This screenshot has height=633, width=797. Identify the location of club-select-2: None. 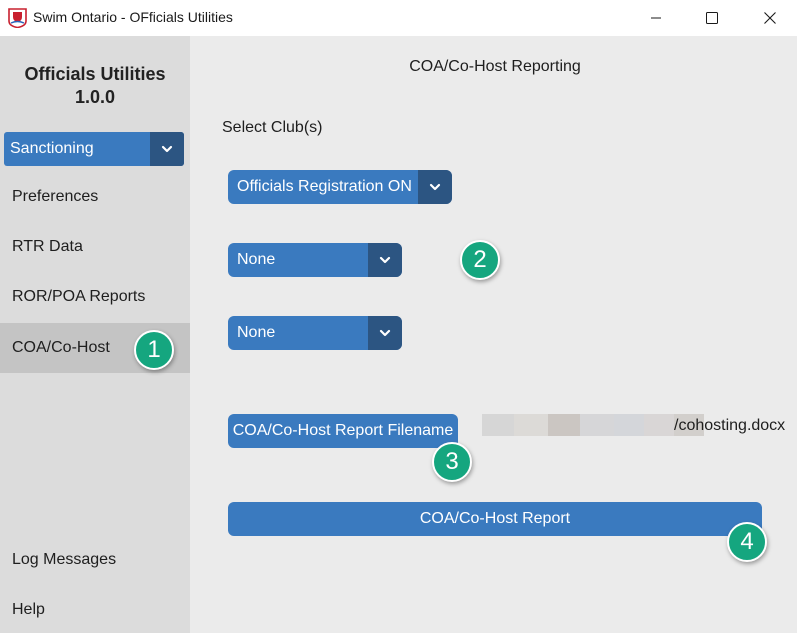
(315, 260).